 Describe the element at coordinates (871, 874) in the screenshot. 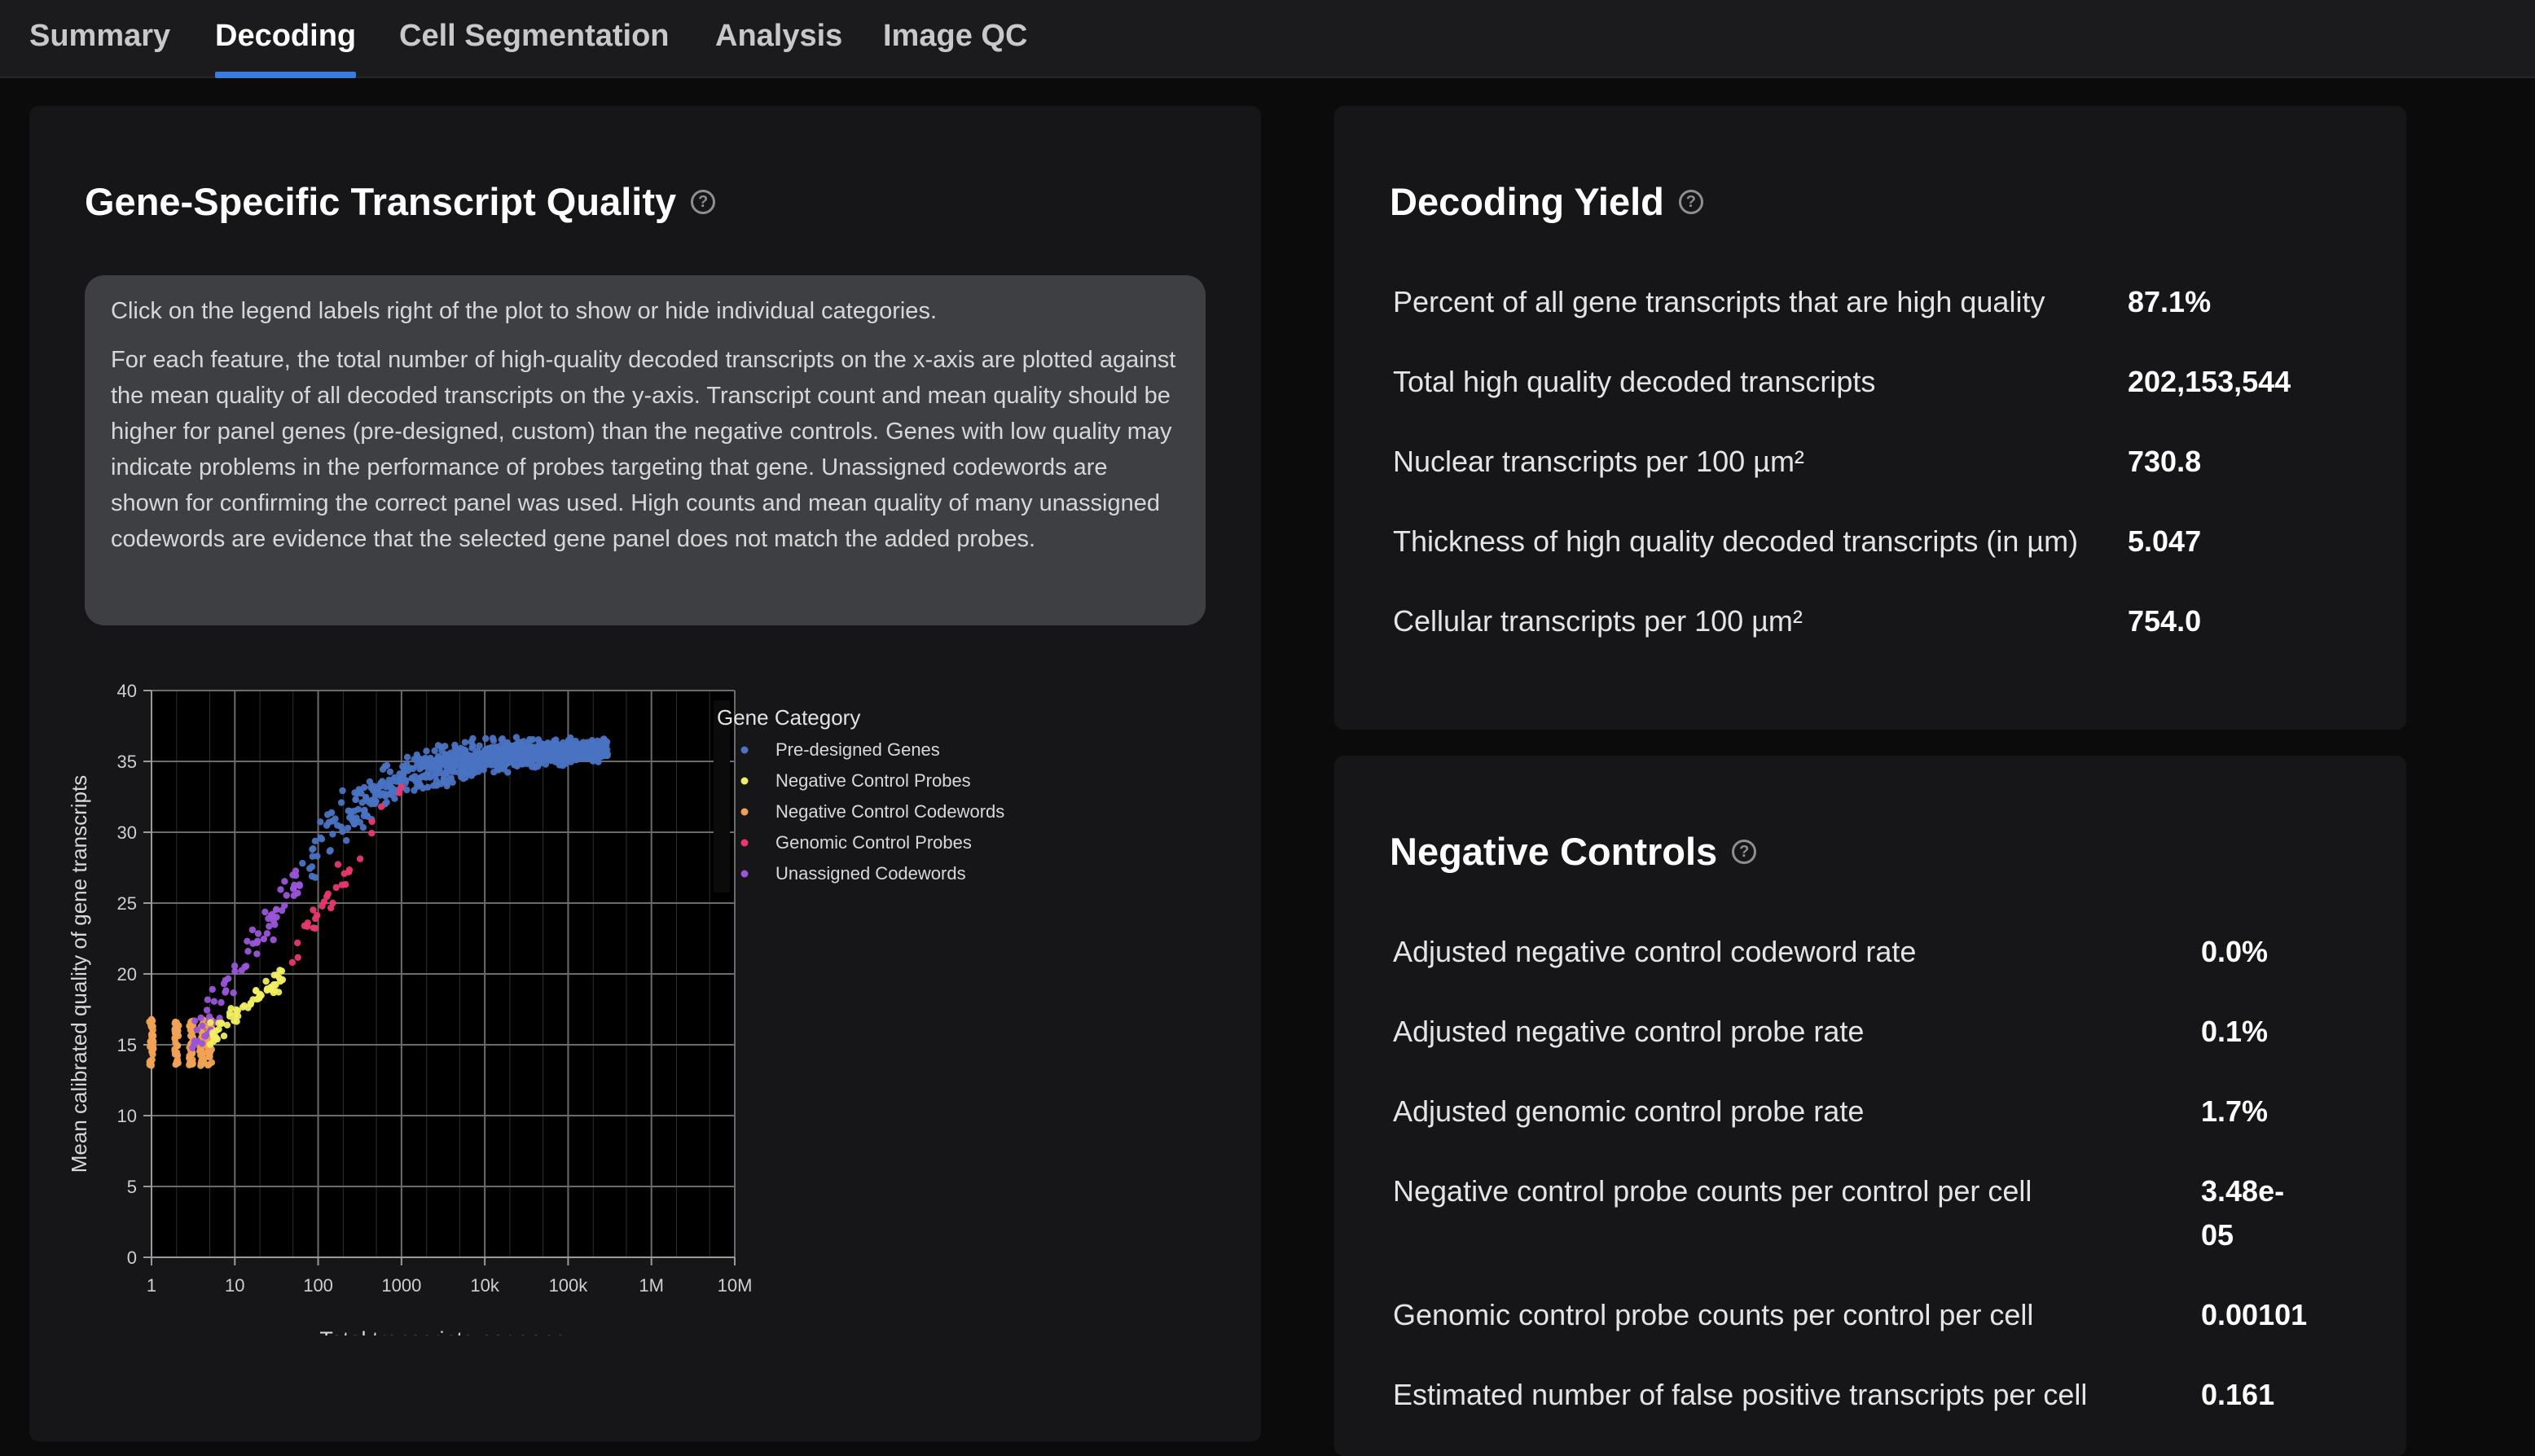

I see `legend-item-label: Unassigned Codewords` at that location.